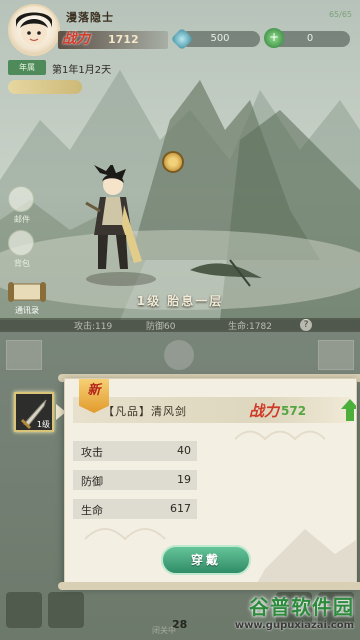  I want to click on item-header: 【凡品】清风剑 战力 572, so click(214, 410).